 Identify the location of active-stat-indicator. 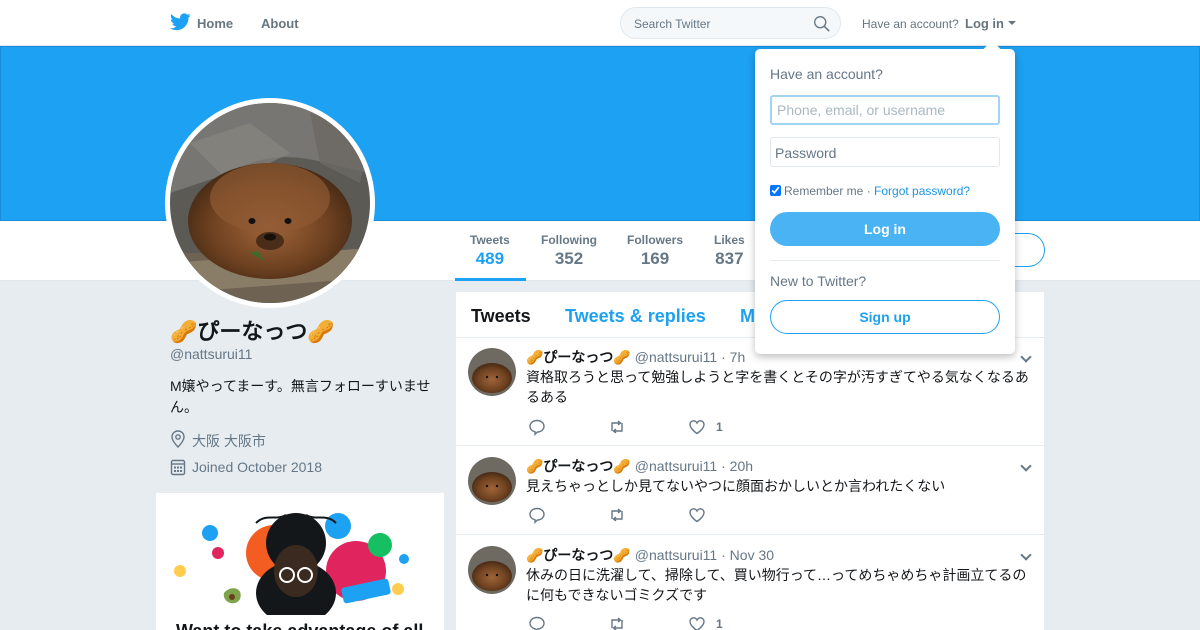
(490, 279).